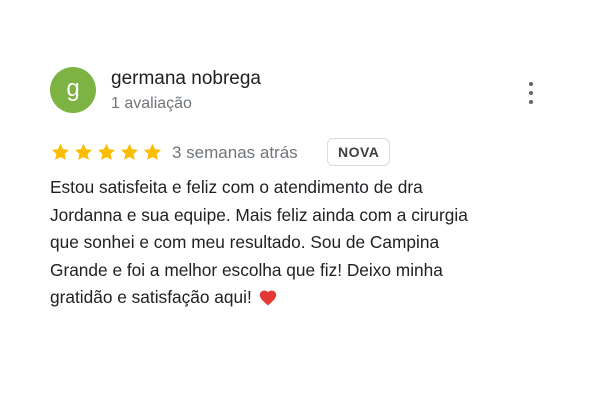  Describe the element at coordinates (300, 299) in the screenshot. I see `review-text-line-last: gratidão e satisfação aqui!` at that location.